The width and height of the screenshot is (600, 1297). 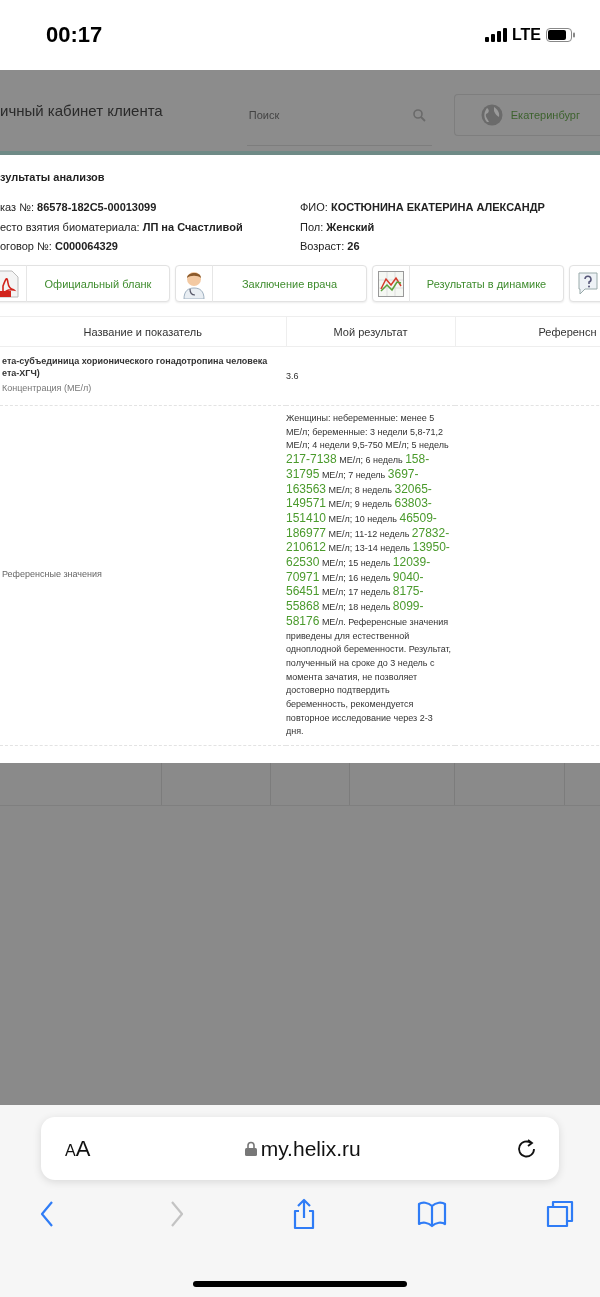 I want to click on text-size-button: AA, so click(x=78, y=1148).